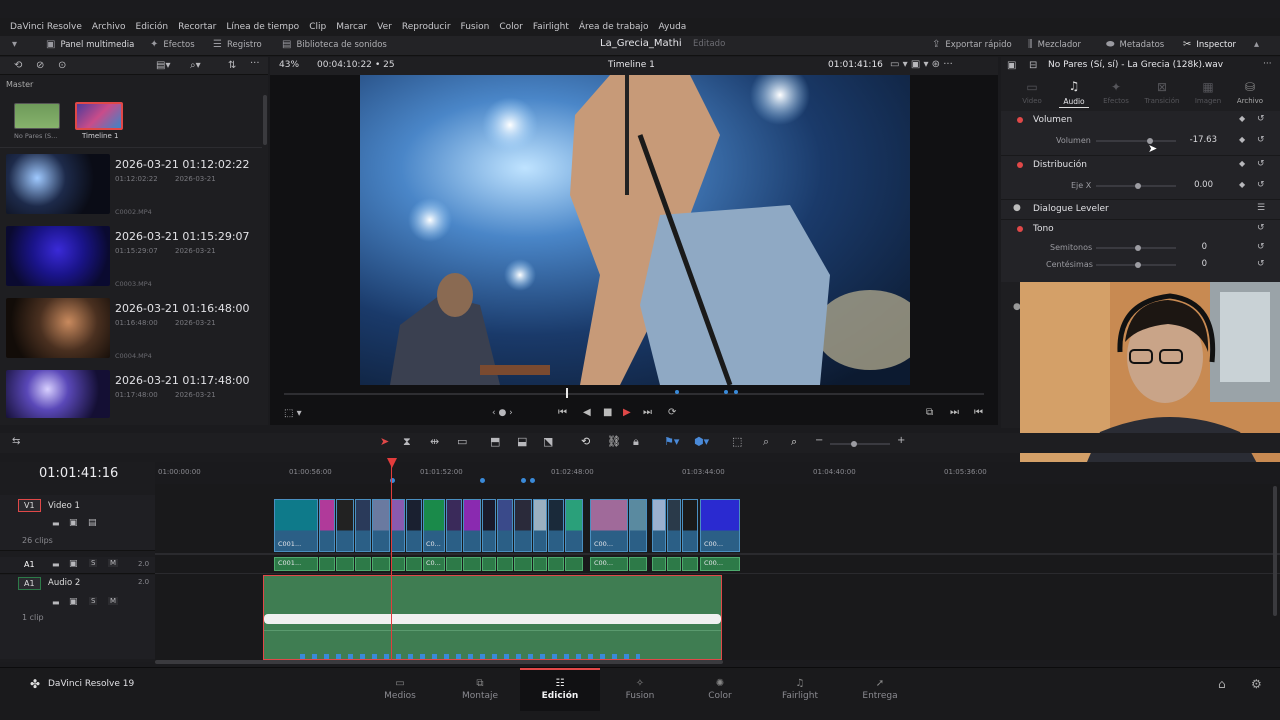  I want to click on selection-tool-icon: ➤, so click(384, 441).